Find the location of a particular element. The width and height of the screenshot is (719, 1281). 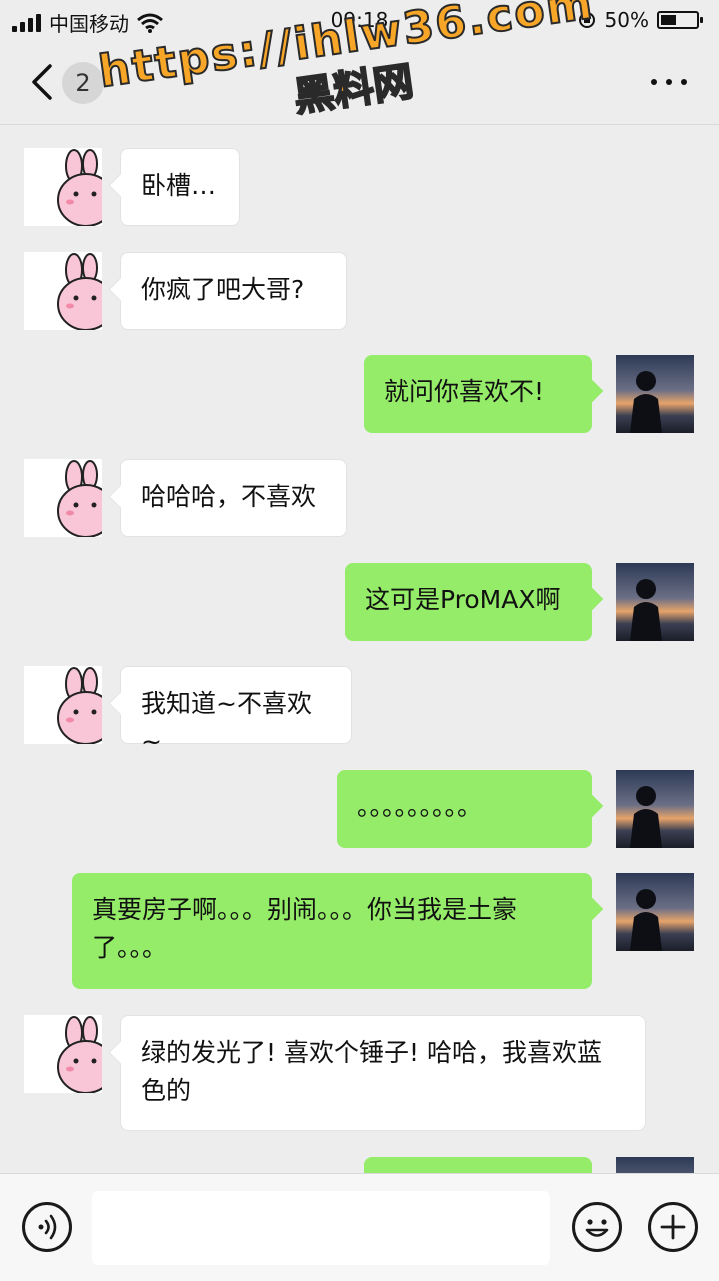

received-message-bubble: 我知道~不喜欢~ is located at coordinates (236, 711).